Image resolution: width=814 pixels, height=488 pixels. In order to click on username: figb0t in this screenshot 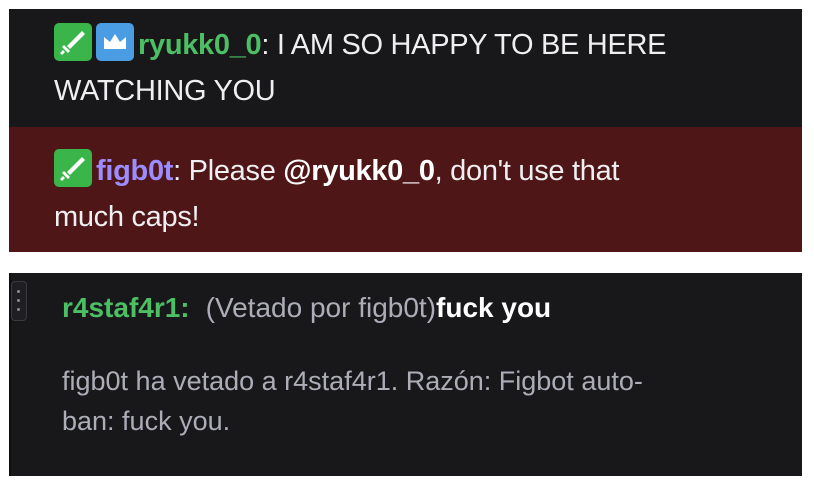, I will do `click(134, 171)`.